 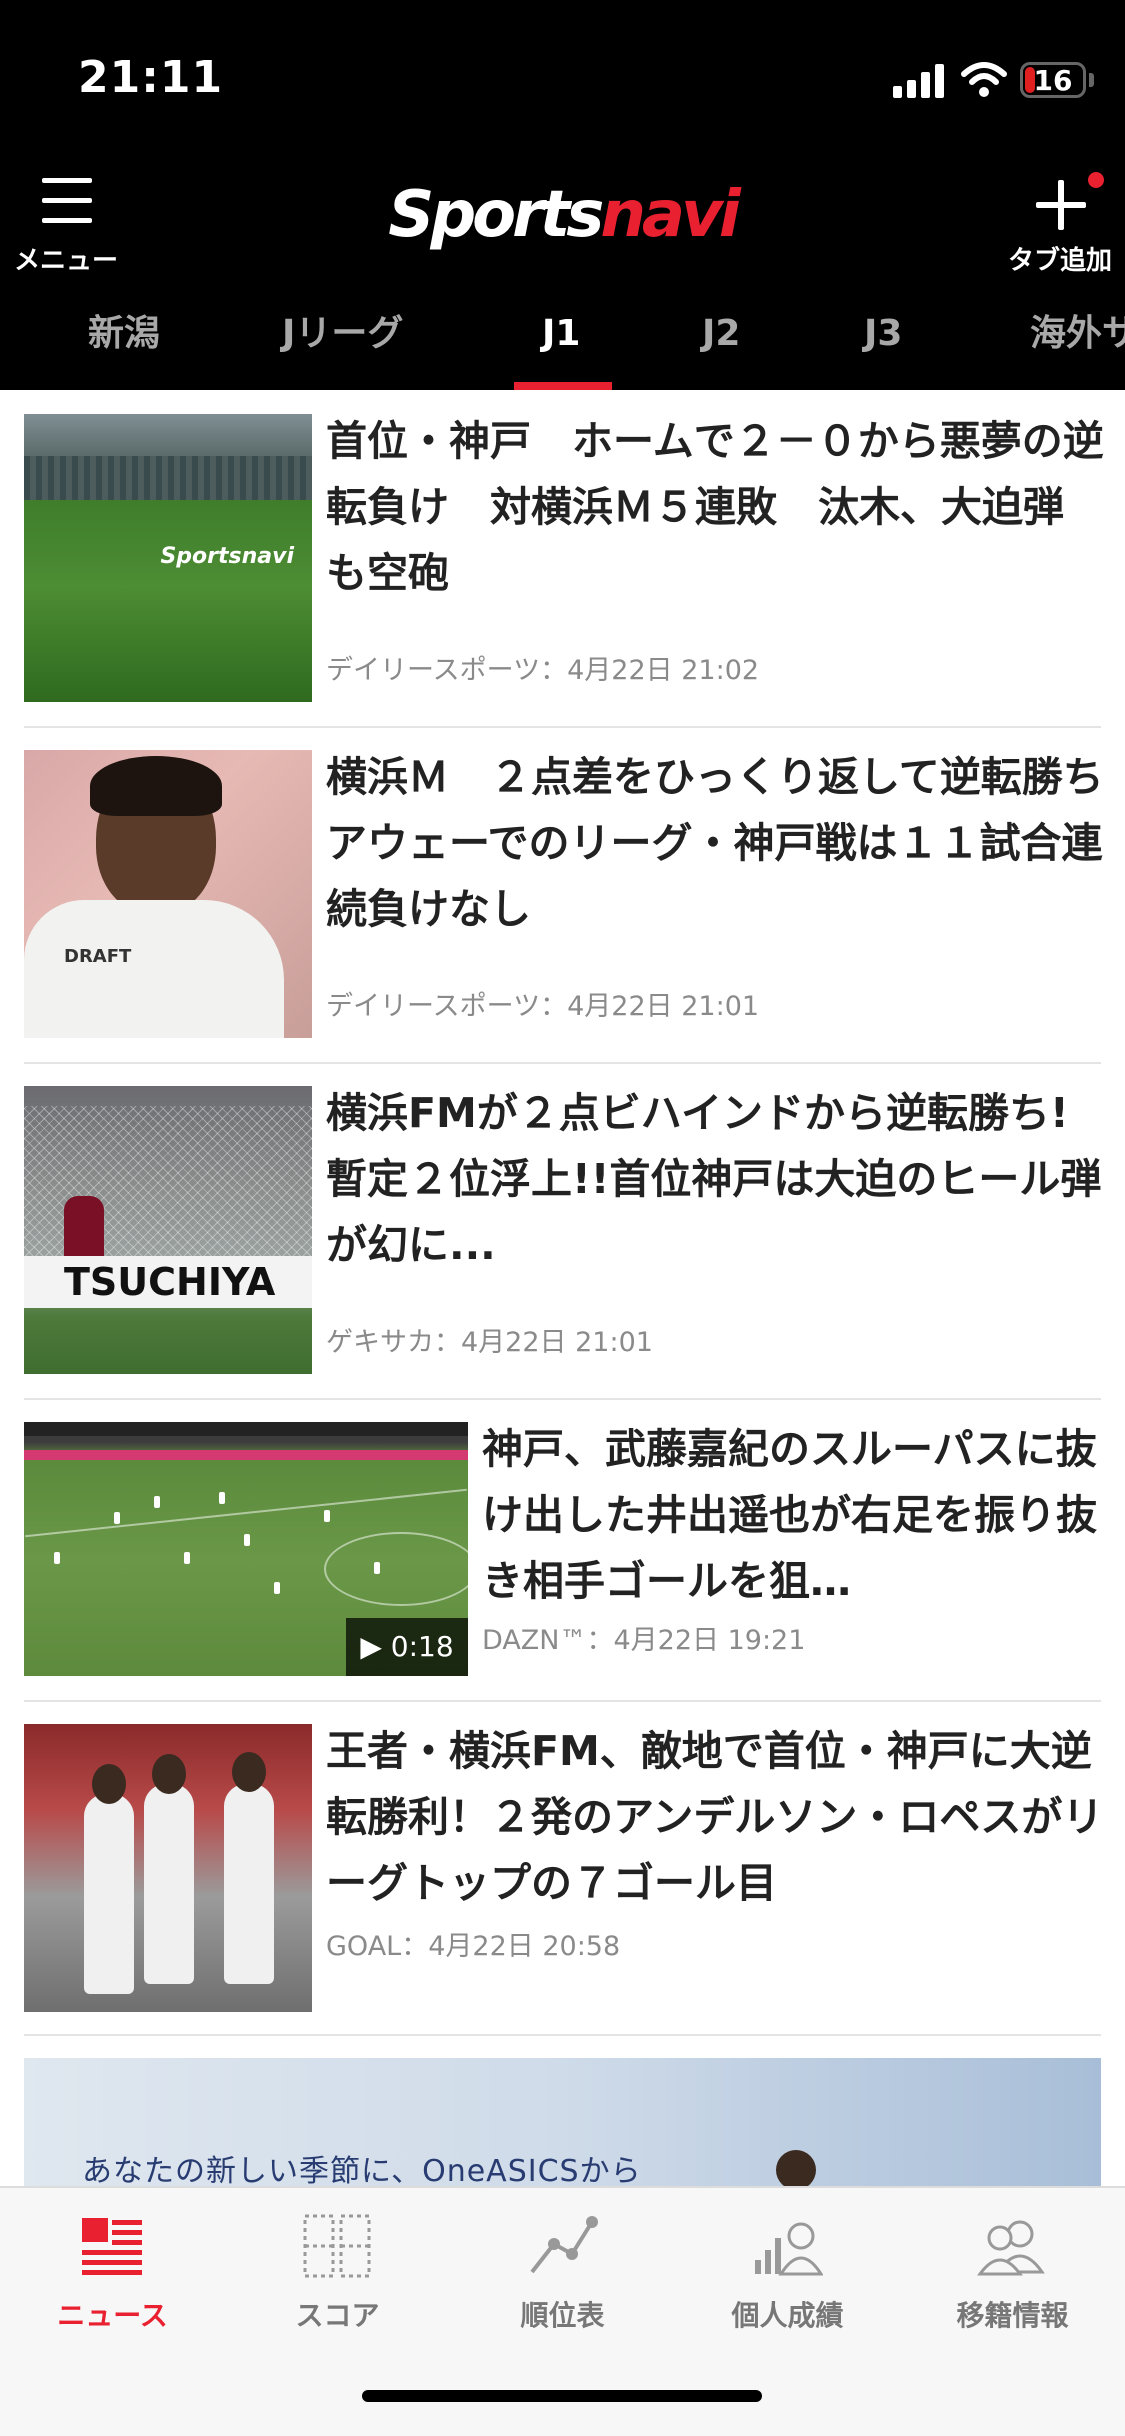 I want to click on nav-score-label: スコア, so click(x=337, y=2315).